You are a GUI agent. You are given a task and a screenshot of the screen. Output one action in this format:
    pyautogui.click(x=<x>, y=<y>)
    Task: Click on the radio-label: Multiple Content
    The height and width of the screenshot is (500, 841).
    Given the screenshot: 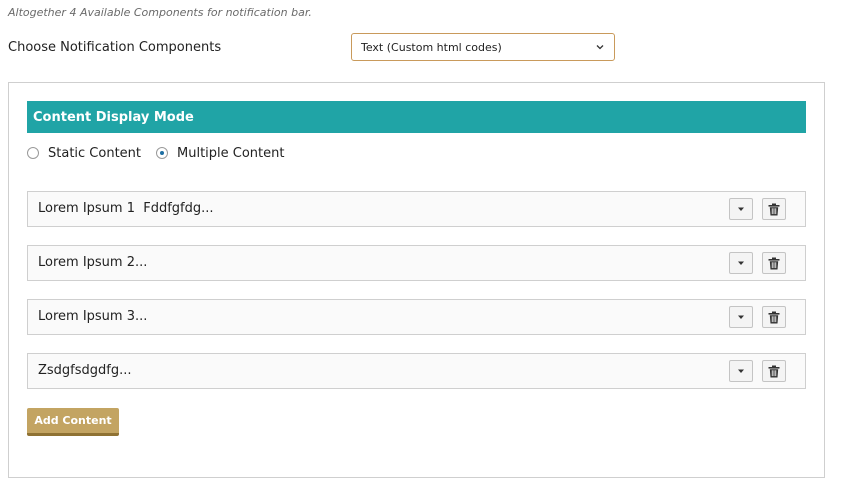 What is the action you would take?
    pyautogui.click(x=231, y=153)
    